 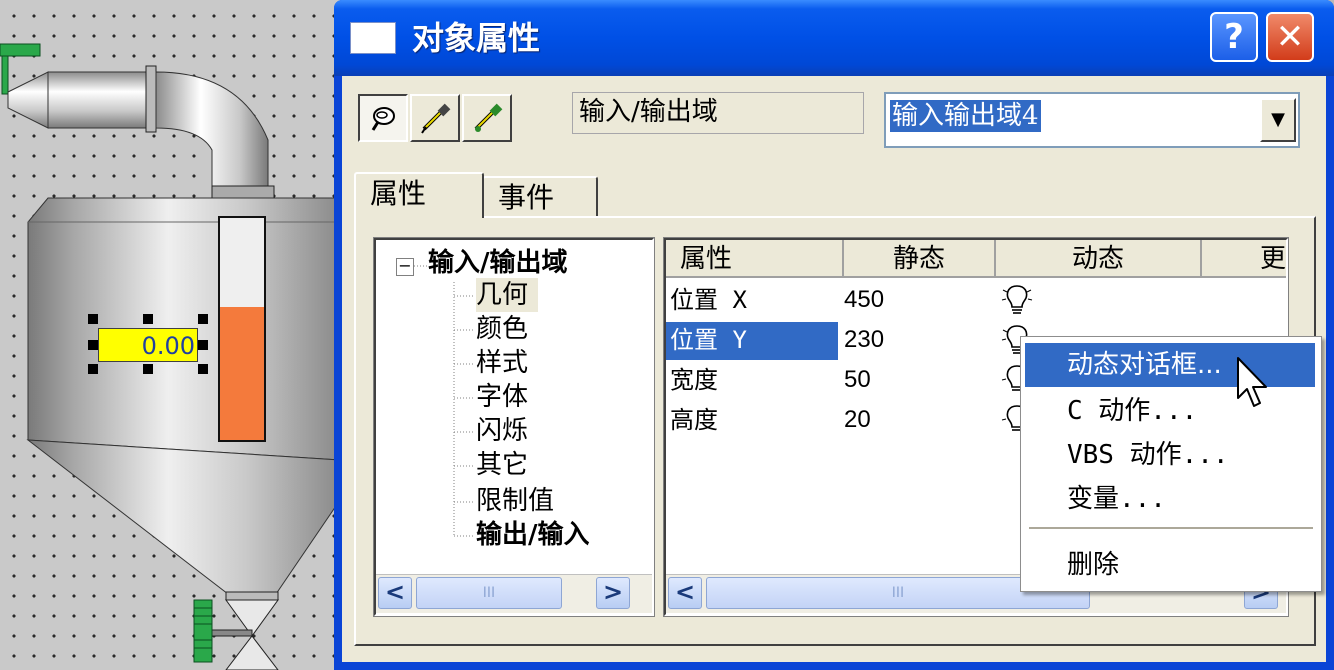 What do you see at coordinates (864, 300) in the screenshot?
I see `cell-static: 450` at bounding box center [864, 300].